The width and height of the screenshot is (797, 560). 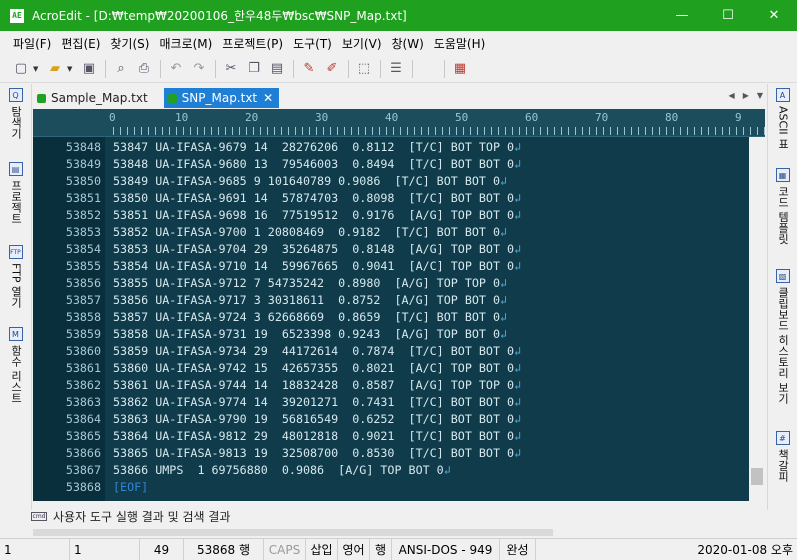 What do you see at coordinates (428, 69) in the screenshot?
I see `blank-tool-icon` at bounding box center [428, 69].